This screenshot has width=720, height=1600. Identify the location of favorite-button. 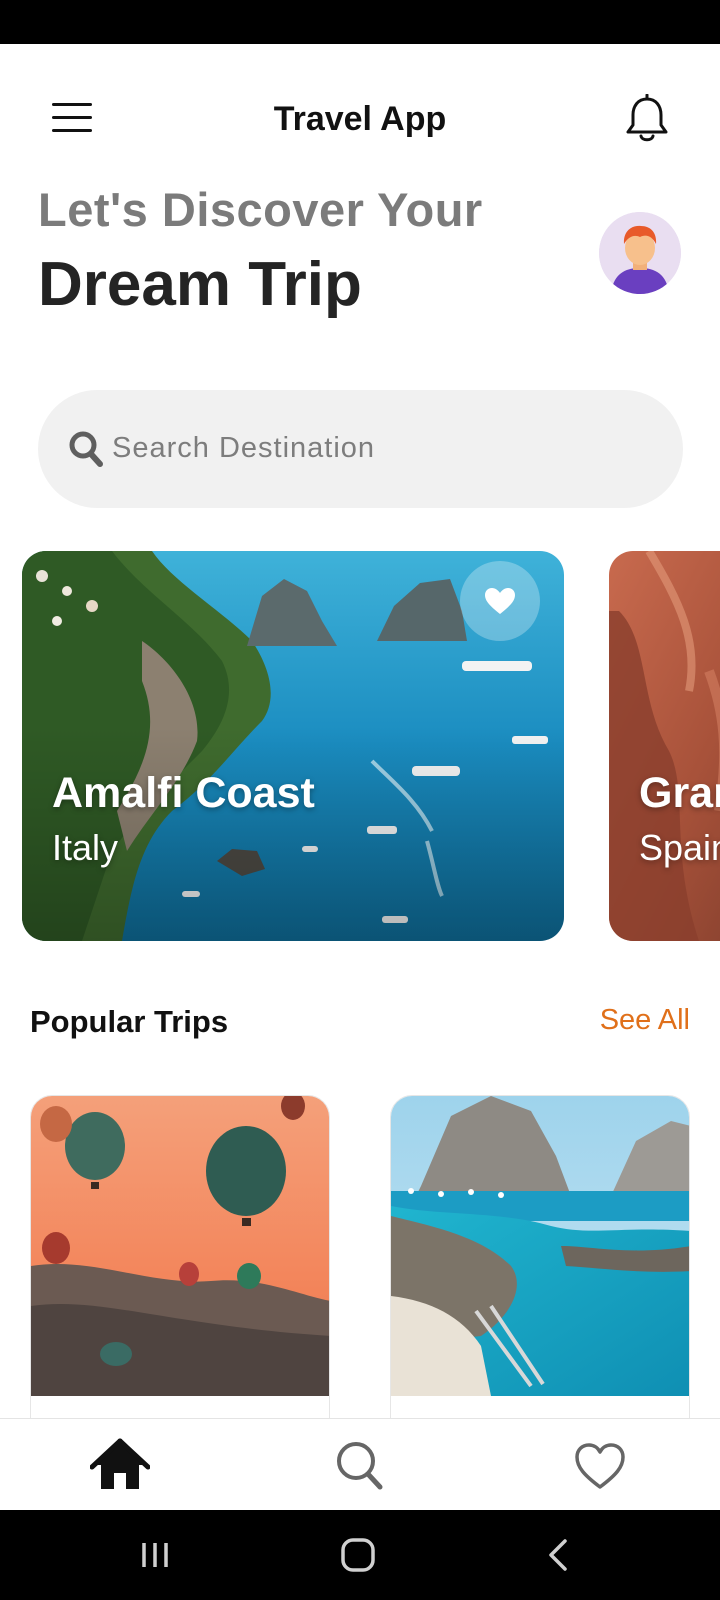
(500, 601).